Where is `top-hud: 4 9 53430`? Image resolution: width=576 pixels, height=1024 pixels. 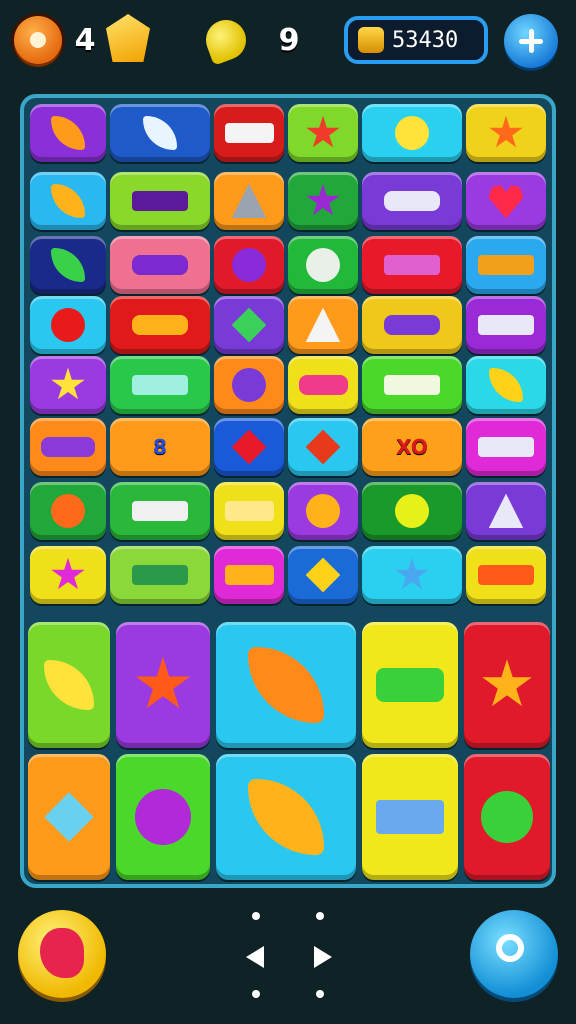 top-hud: 4 9 53430 is located at coordinates (288, 45).